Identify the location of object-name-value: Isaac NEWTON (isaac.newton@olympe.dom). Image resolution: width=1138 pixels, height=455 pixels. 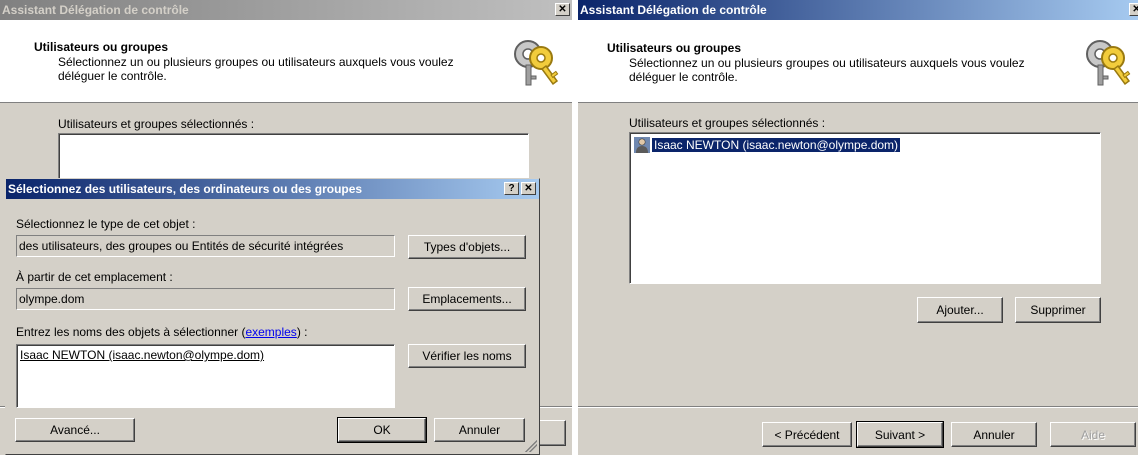
(142, 355).